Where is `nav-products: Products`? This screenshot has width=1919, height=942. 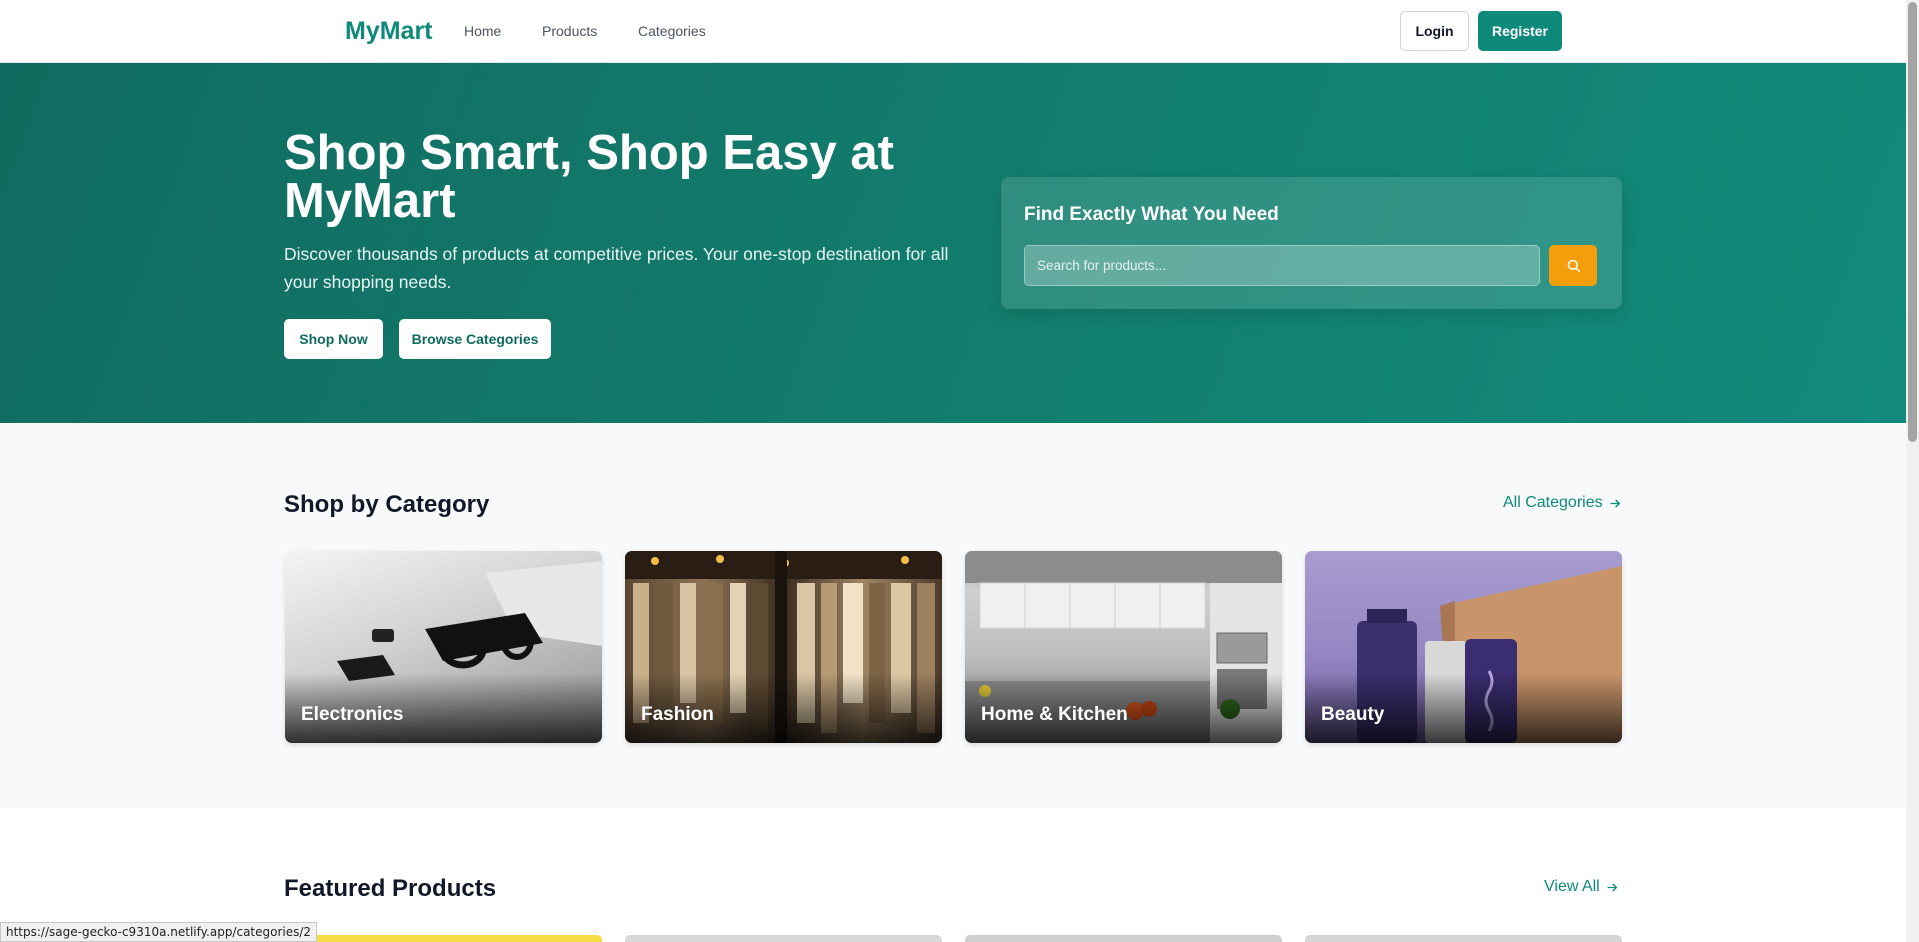
nav-products: Products is located at coordinates (569, 31).